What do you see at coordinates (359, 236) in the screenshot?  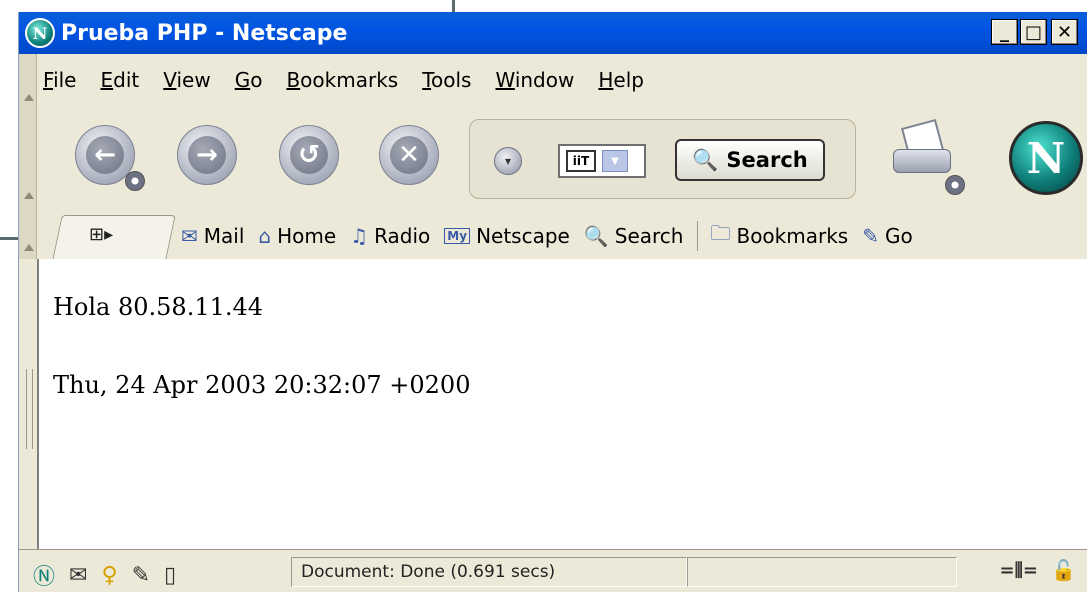 I see `radio-icon: ♫` at bounding box center [359, 236].